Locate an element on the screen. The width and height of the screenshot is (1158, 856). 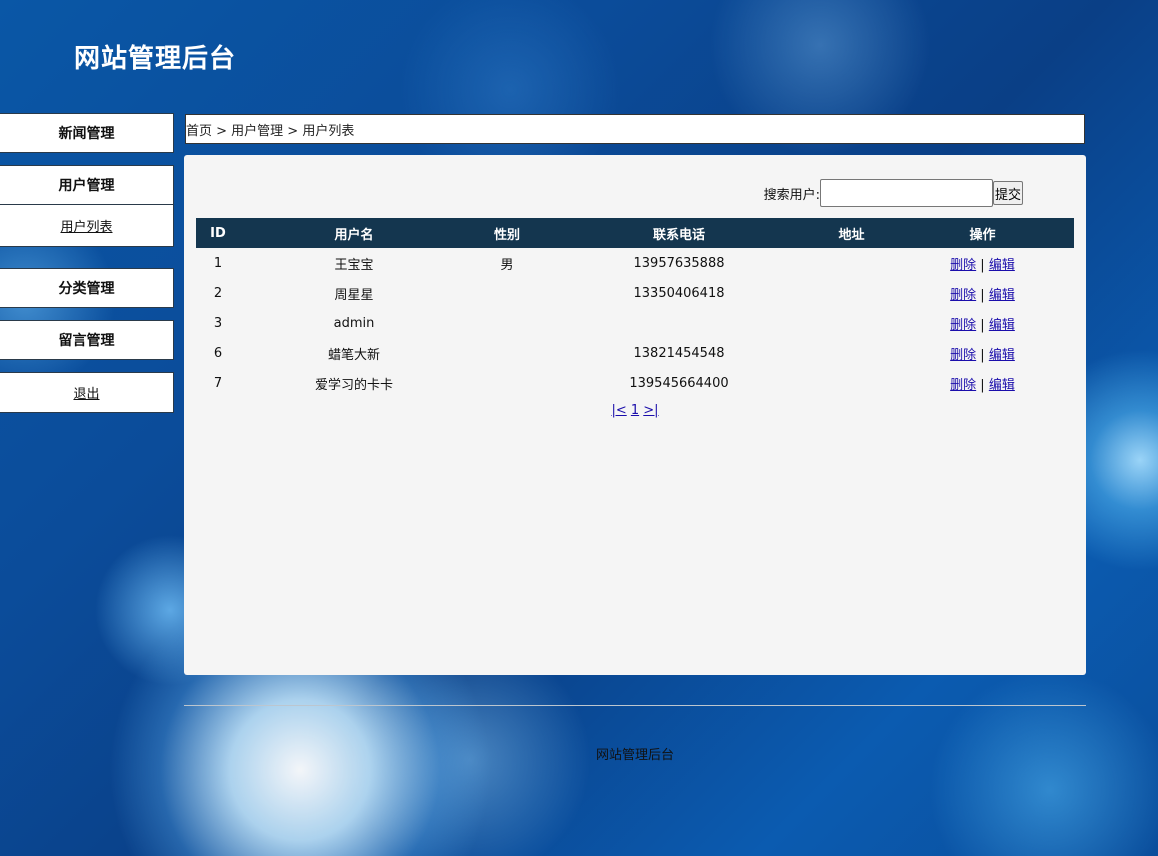
site-title: 网站管理后台 is located at coordinates (155, 59).